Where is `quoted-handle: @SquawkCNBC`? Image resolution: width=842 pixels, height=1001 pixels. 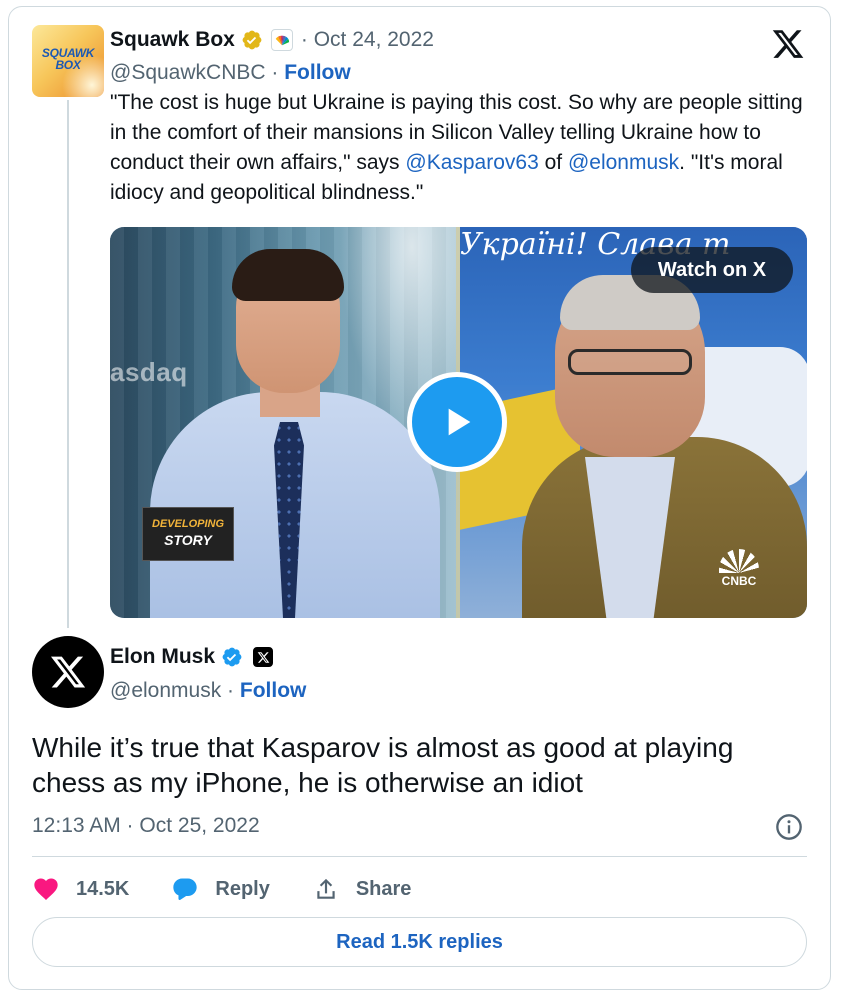 quoted-handle: @SquawkCNBC is located at coordinates (188, 72).